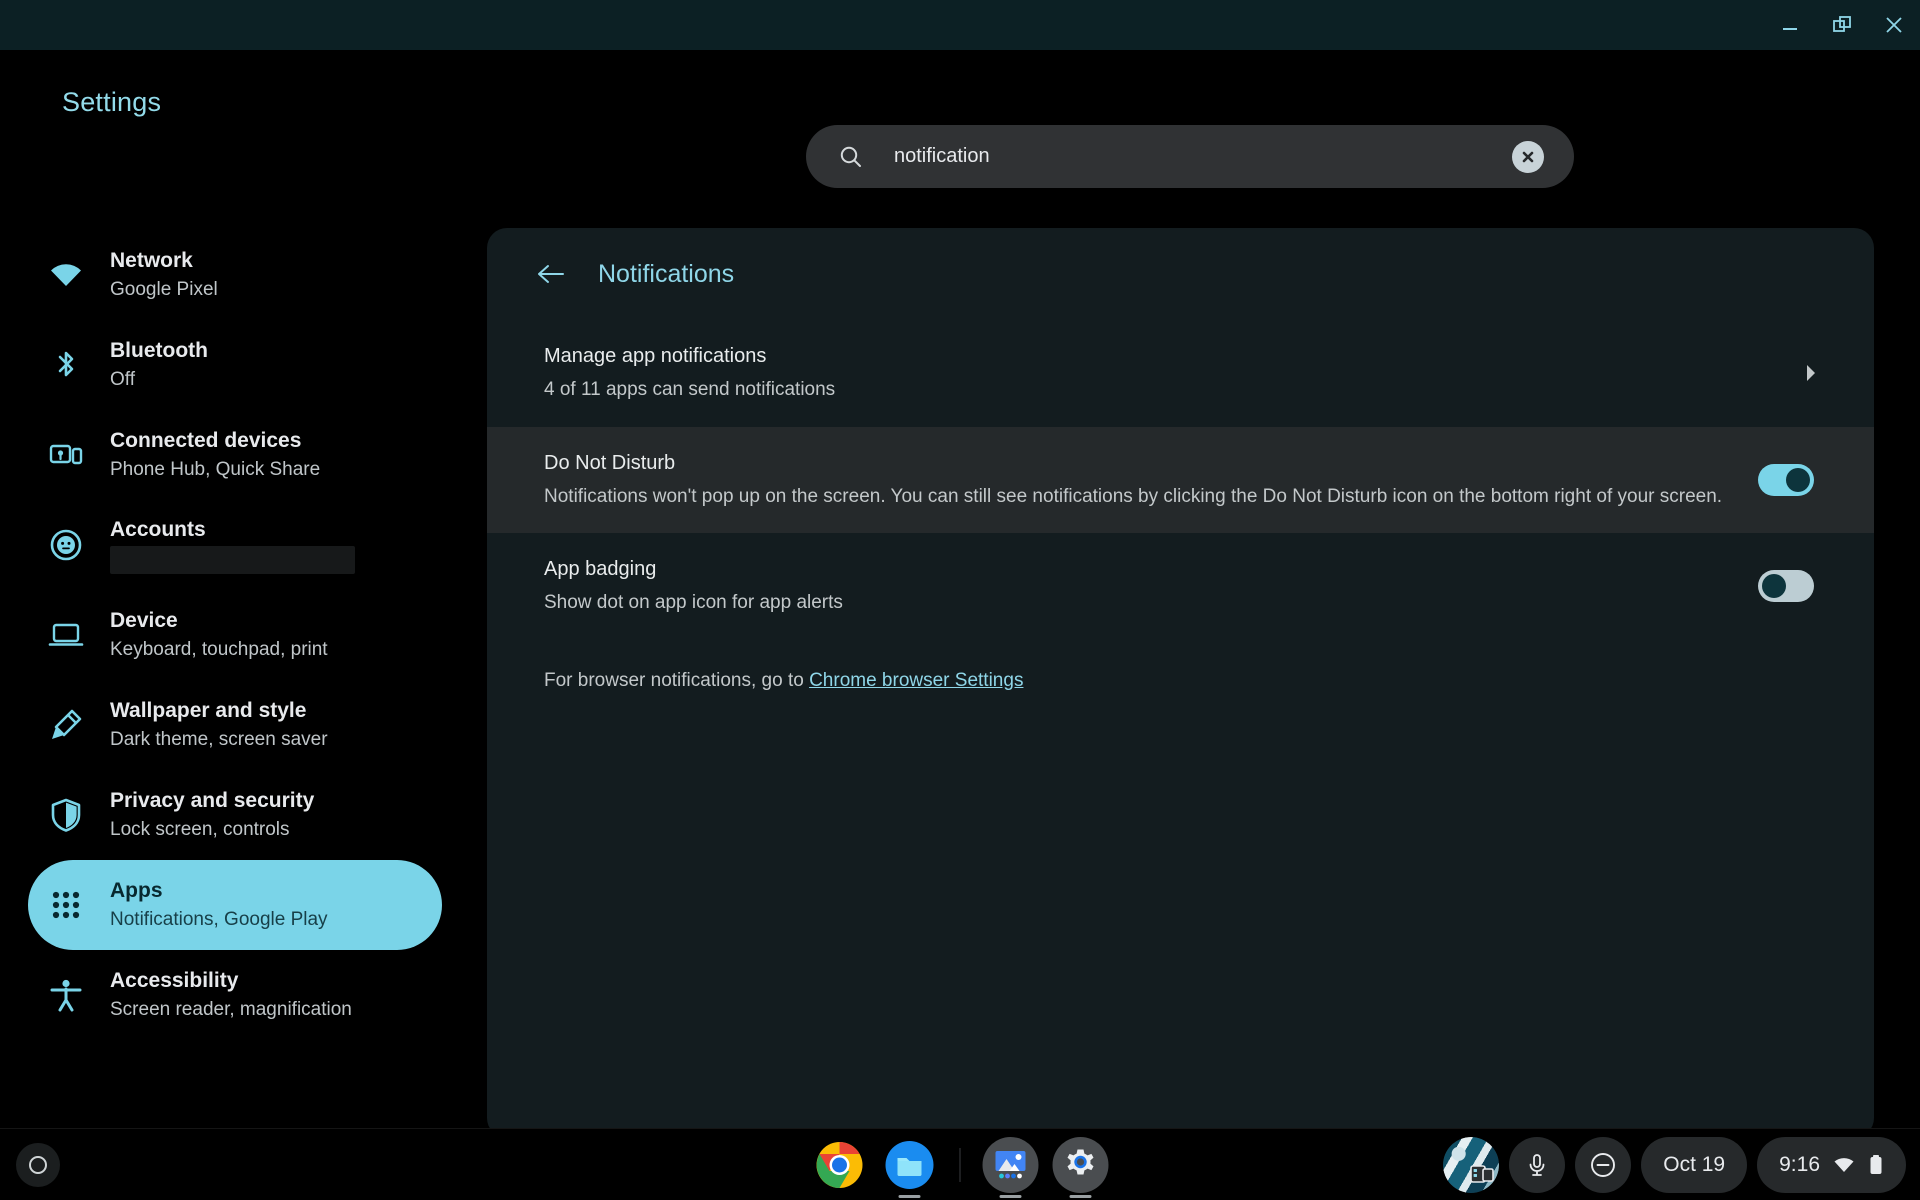  What do you see at coordinates (136, 890) in the screenshot?
I see `sidebar-item-label: Apps` at bounding box center [136, 890].